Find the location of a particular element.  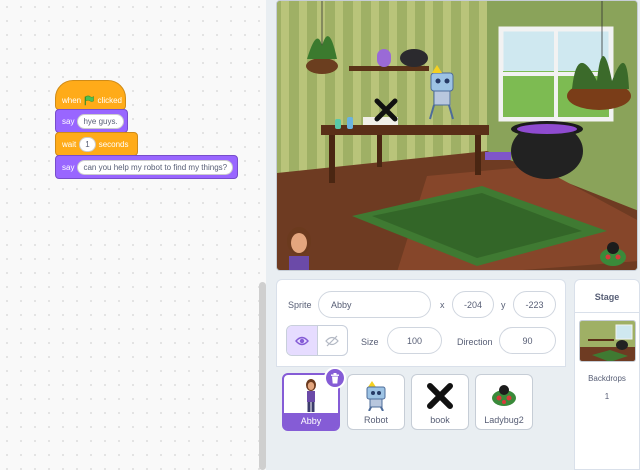

x-mark-icon is located at coordinates (440, 396).